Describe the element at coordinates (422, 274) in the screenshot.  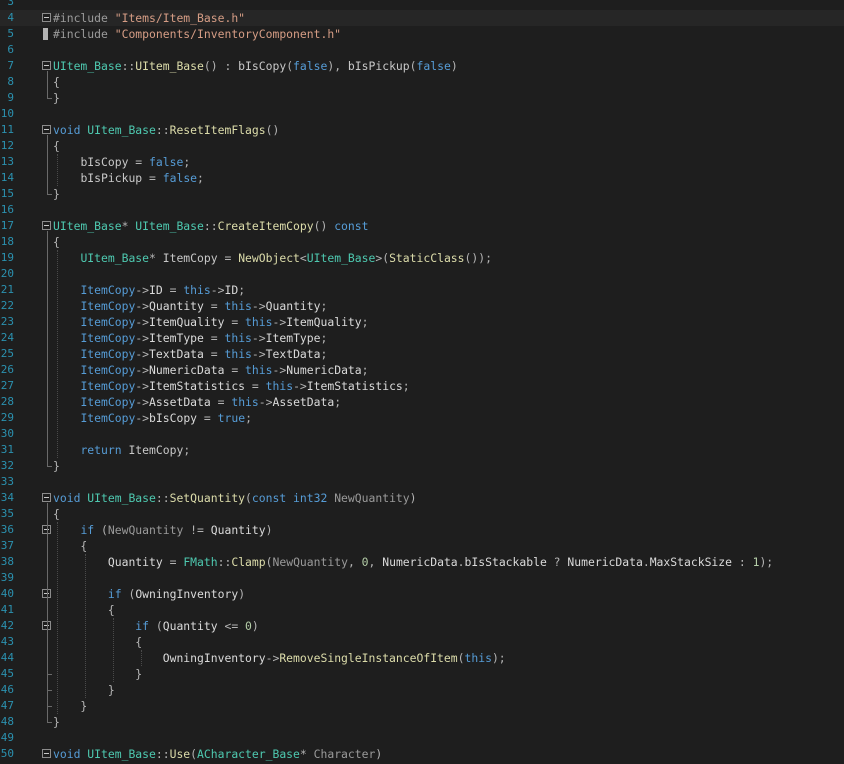
I see `code-line: 20` at that location.